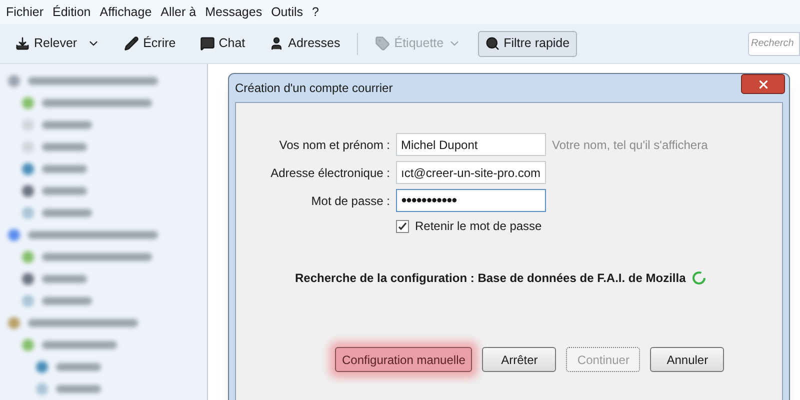  What do you see at coordinates (71, 12) in the screenshot?
I see `menu-item: Édition` at bounding box center [71, 12].